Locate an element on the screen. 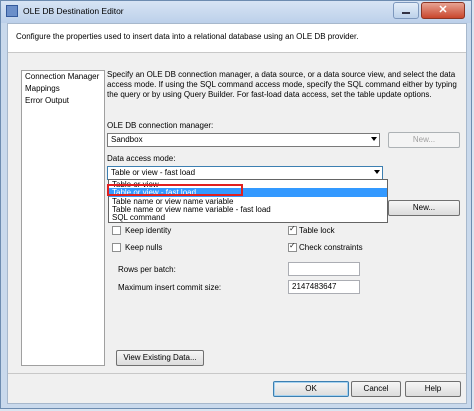  nav-item-connection-manager: Connection Manager is located at coordinates (63, 77).